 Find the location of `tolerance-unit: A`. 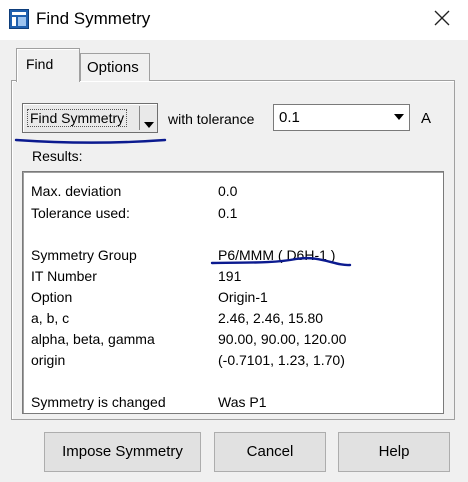

tolerance-unit: A is located at coordinates (426, 118).